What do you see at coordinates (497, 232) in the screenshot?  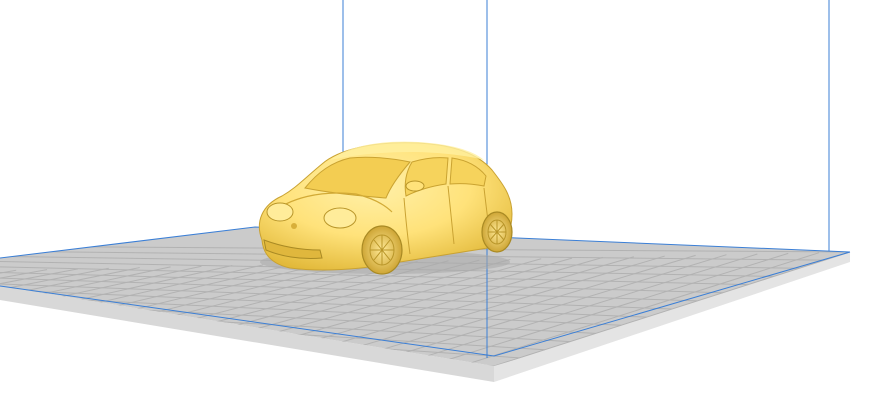 I see `car-wheel-rear` at bounding box center [497, 232].